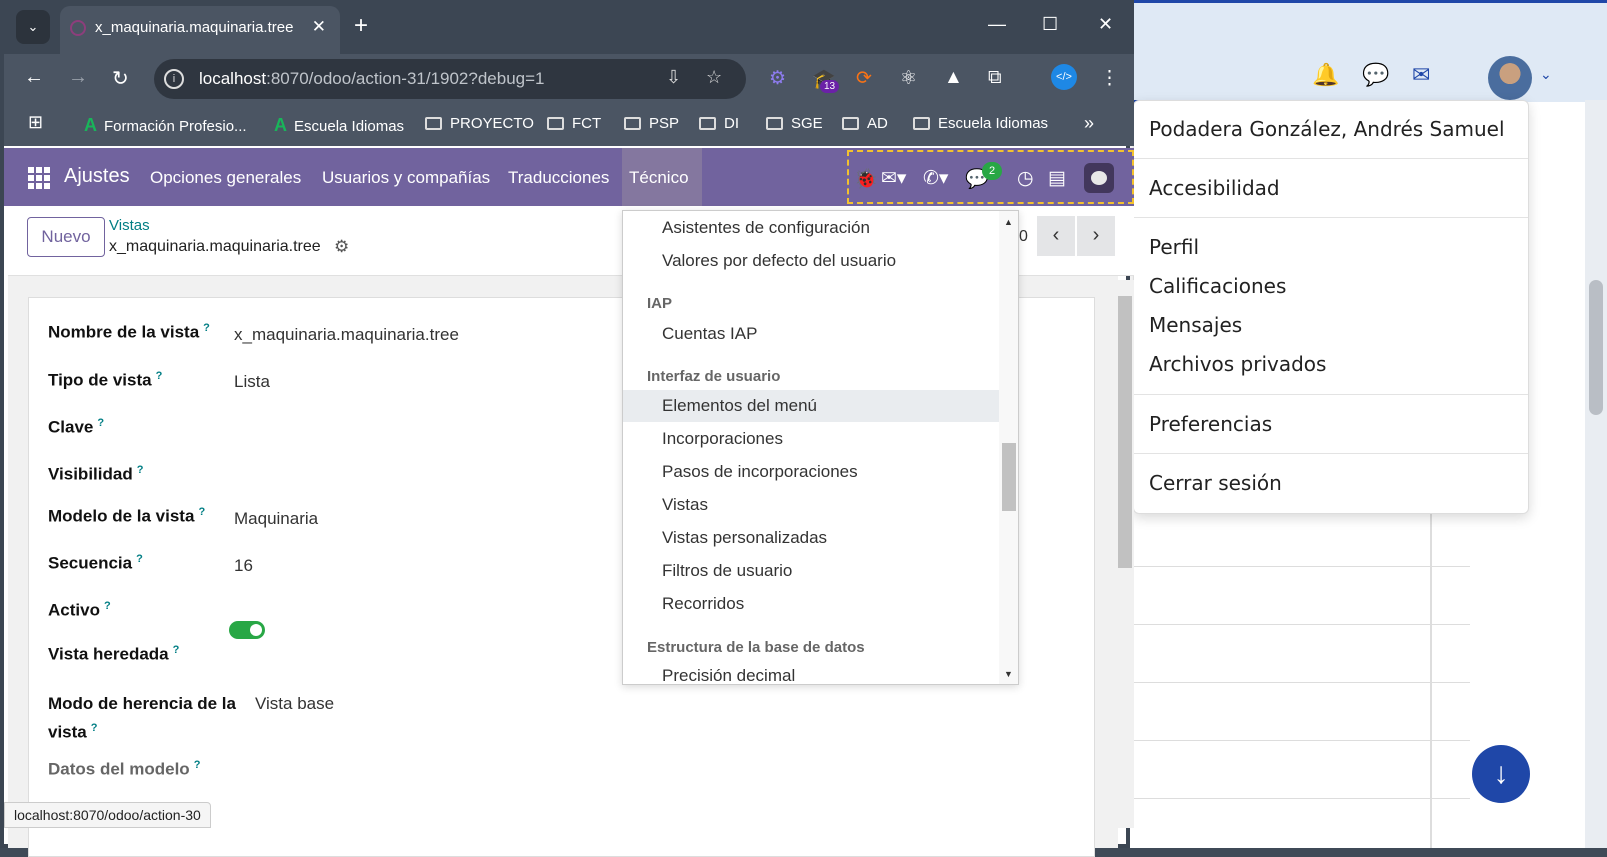 Image resolution: width=1607 pixels, height=857 pixels. I want to click on scroll-down-arrow-icon: ▼, so click(1008, 674).